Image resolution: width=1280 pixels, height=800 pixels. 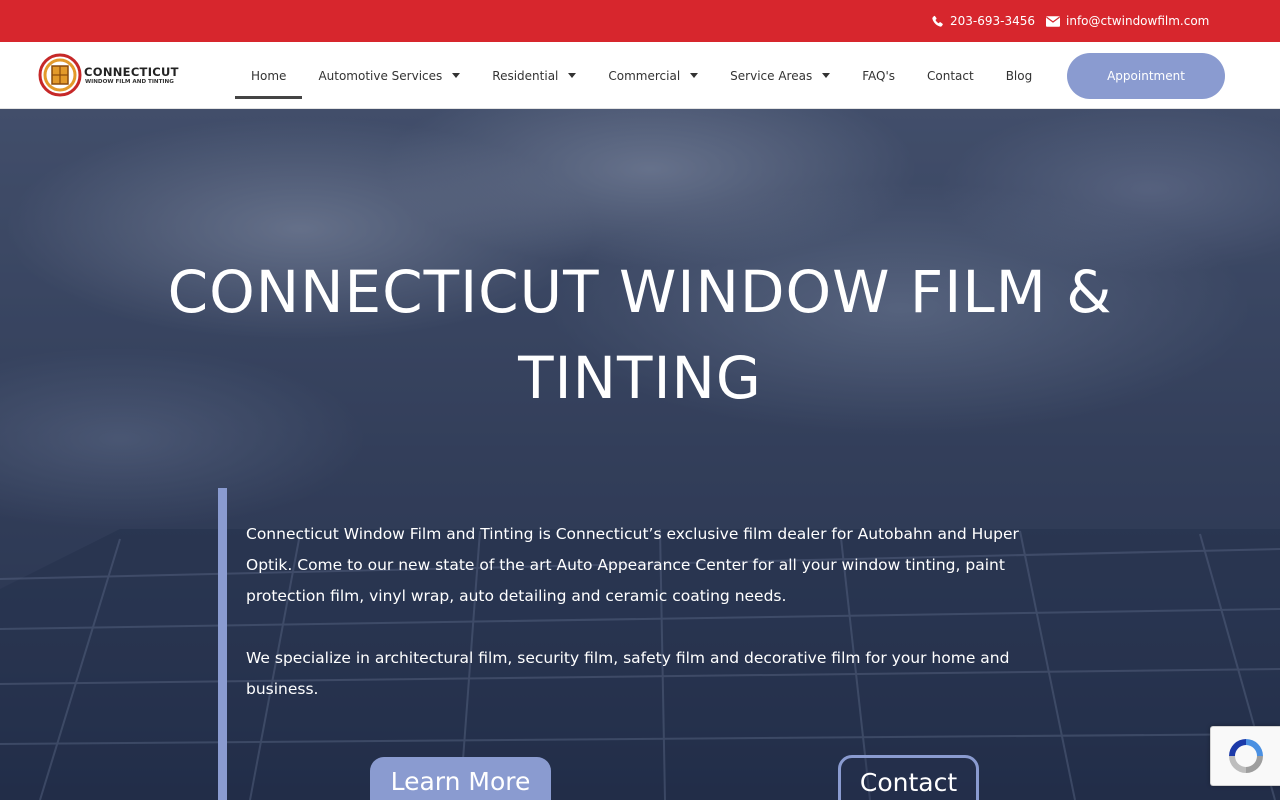 What do you see at coordinates (525, 75) in the screenshot?
I see `nav-residential-label: Residential` at bounding box center [525, 75].